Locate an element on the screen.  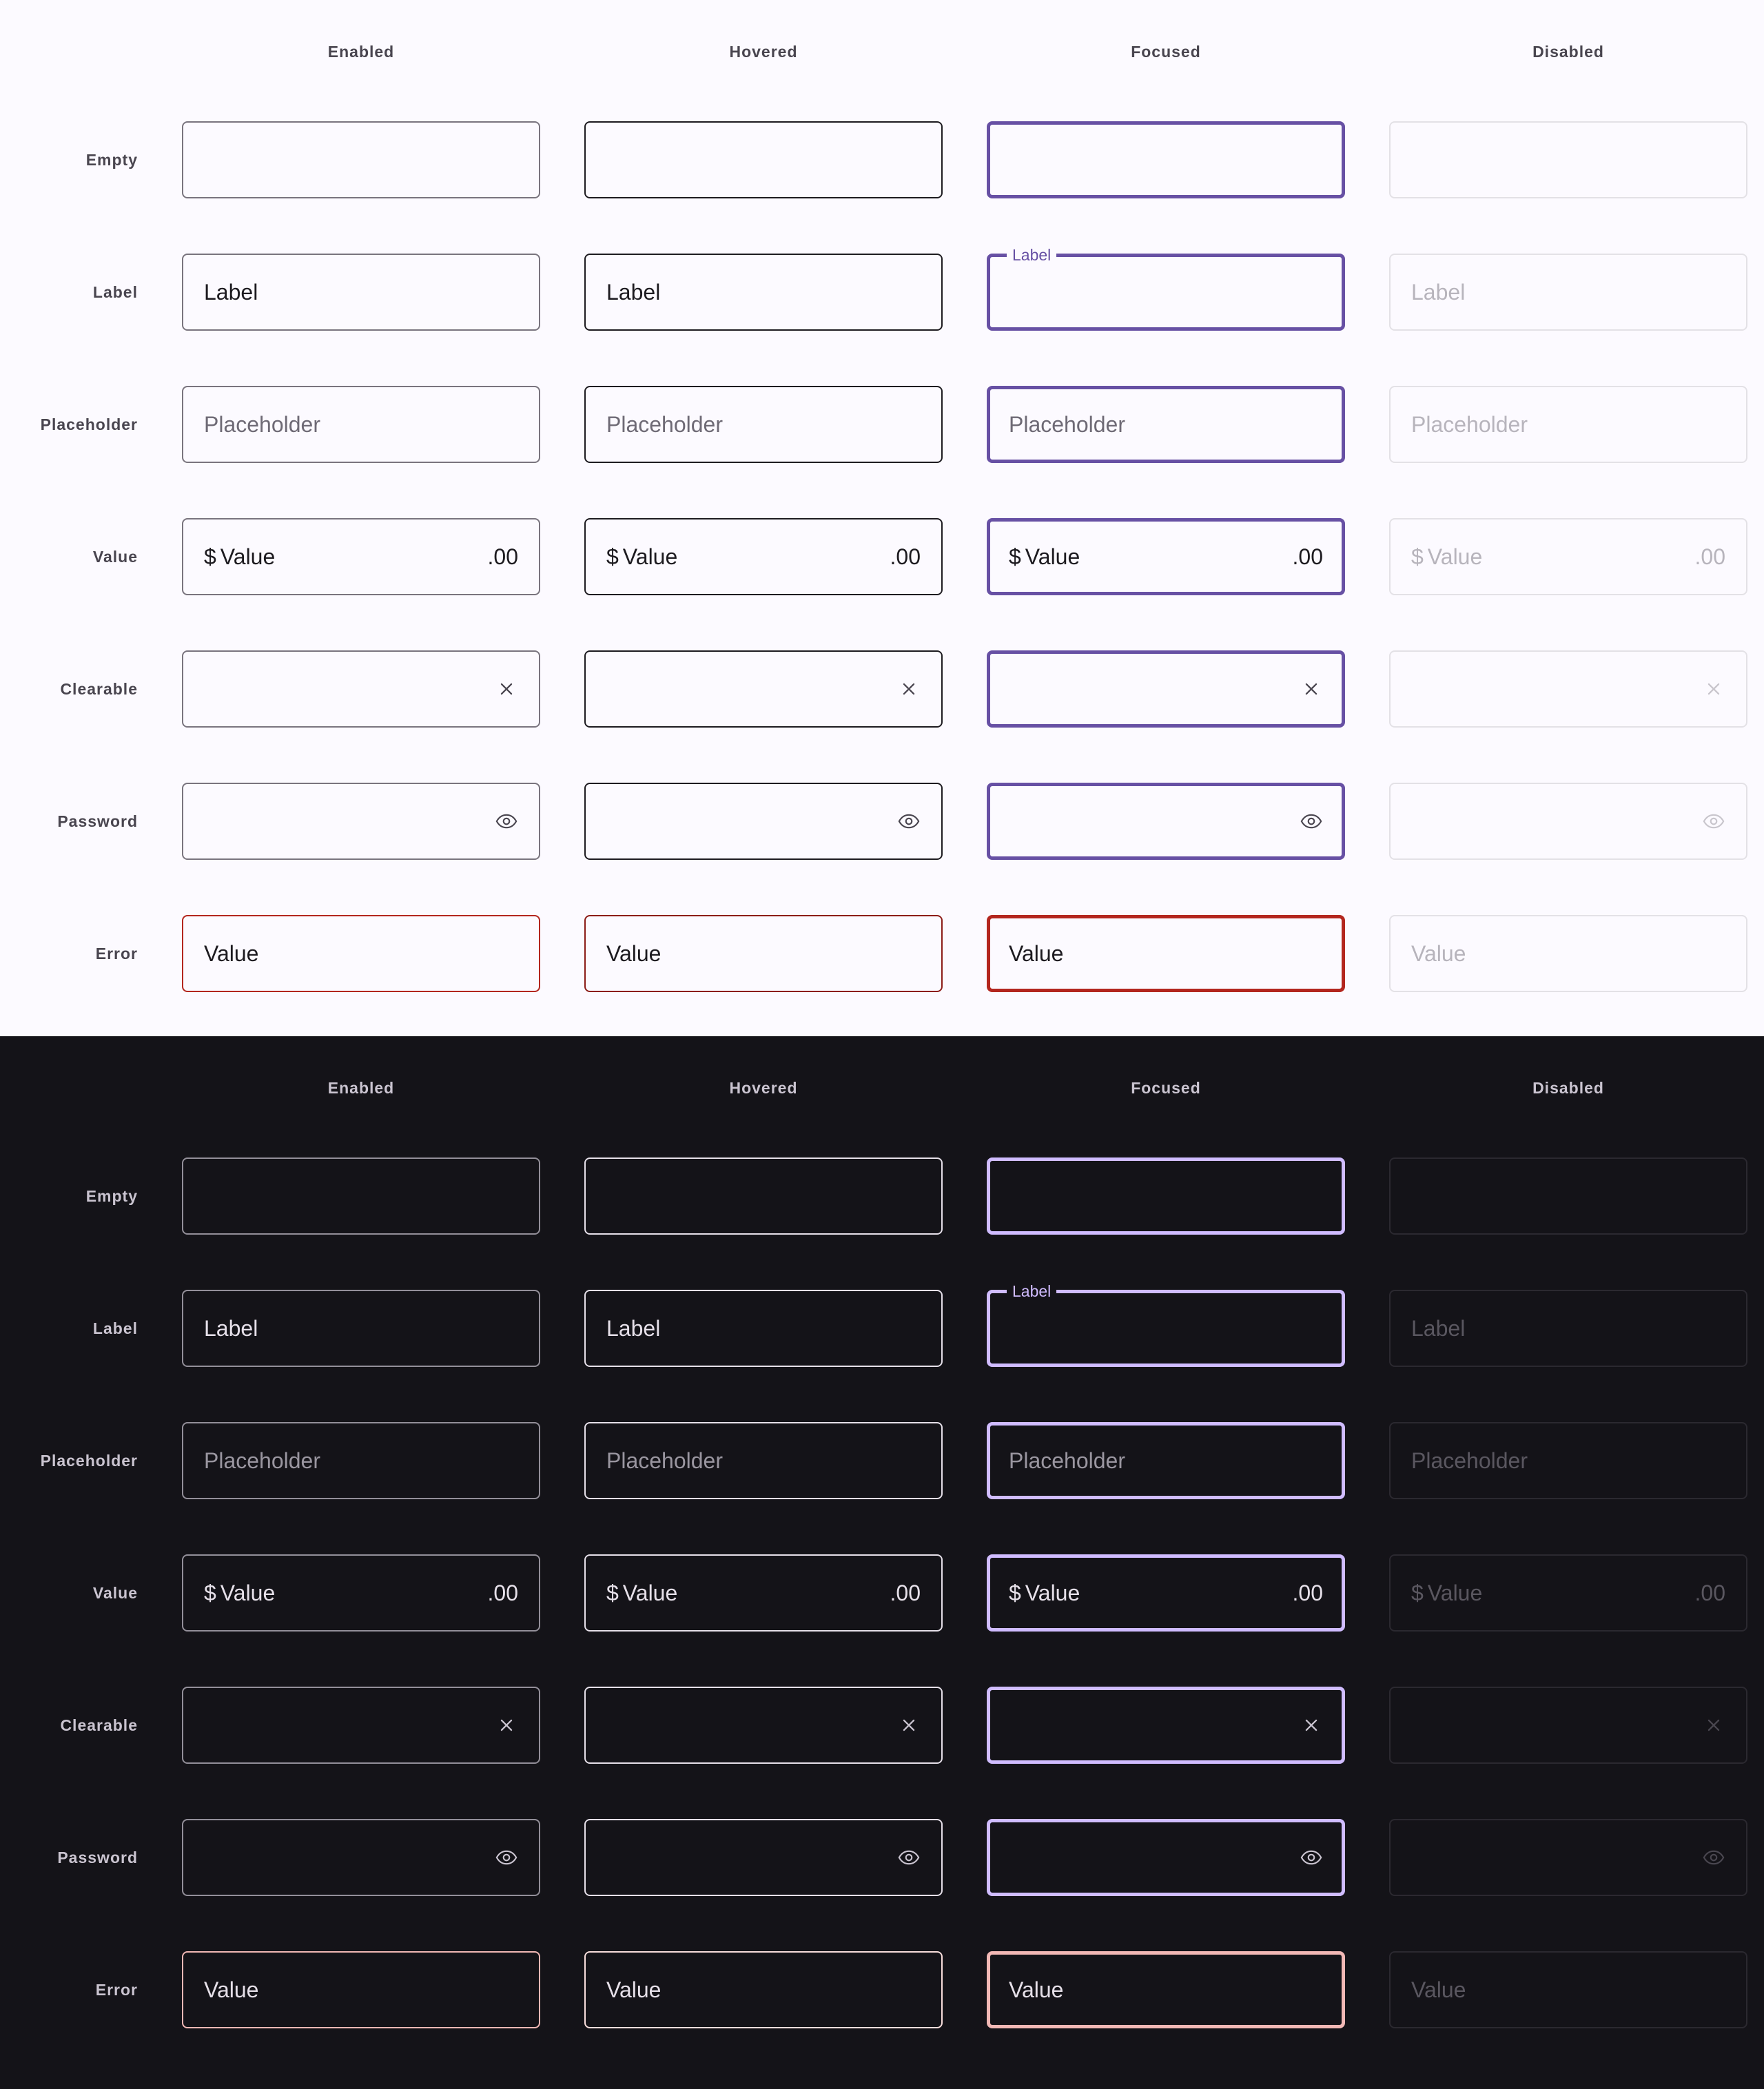
text-field-value-disabled: $ Value .00 is located at coordinates (1568, 1593).